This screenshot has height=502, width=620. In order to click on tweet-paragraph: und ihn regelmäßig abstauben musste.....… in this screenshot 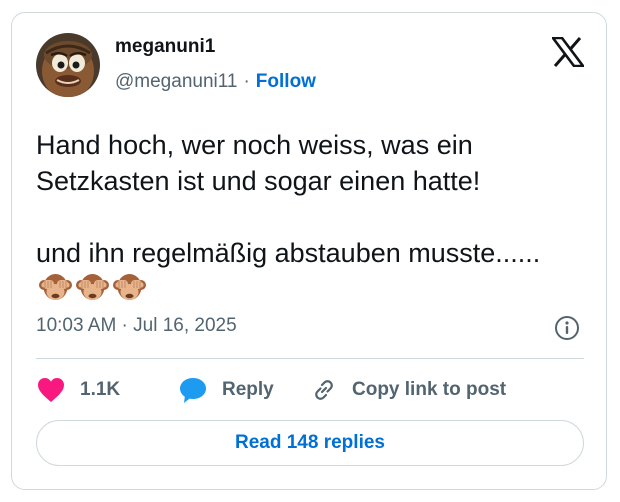, I will do `click(314, 274)`.